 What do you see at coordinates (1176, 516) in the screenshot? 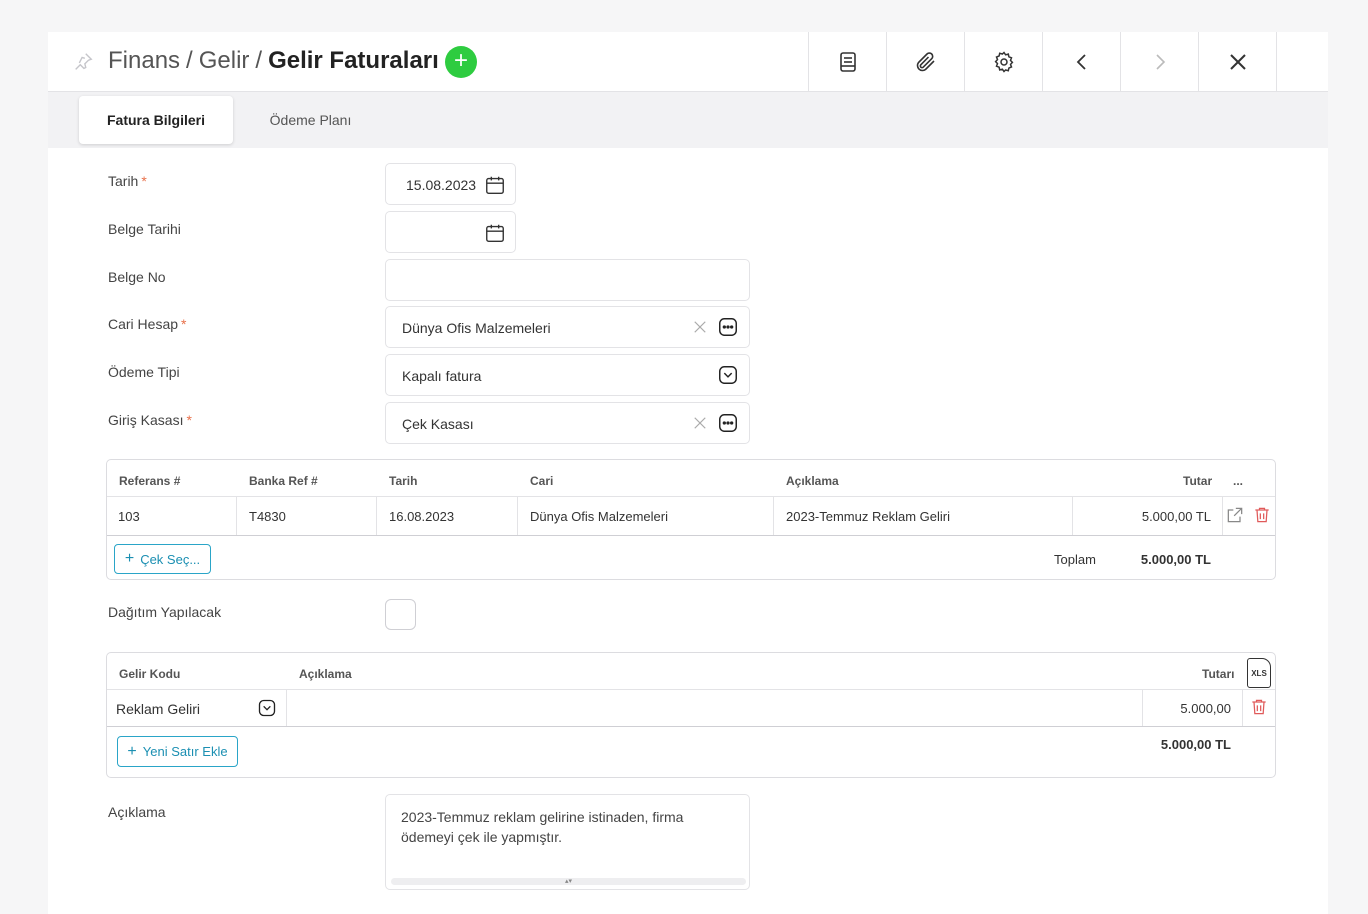
I see `cell-tutar: 5.000,00 TL` at bounding box center [1176, 516].